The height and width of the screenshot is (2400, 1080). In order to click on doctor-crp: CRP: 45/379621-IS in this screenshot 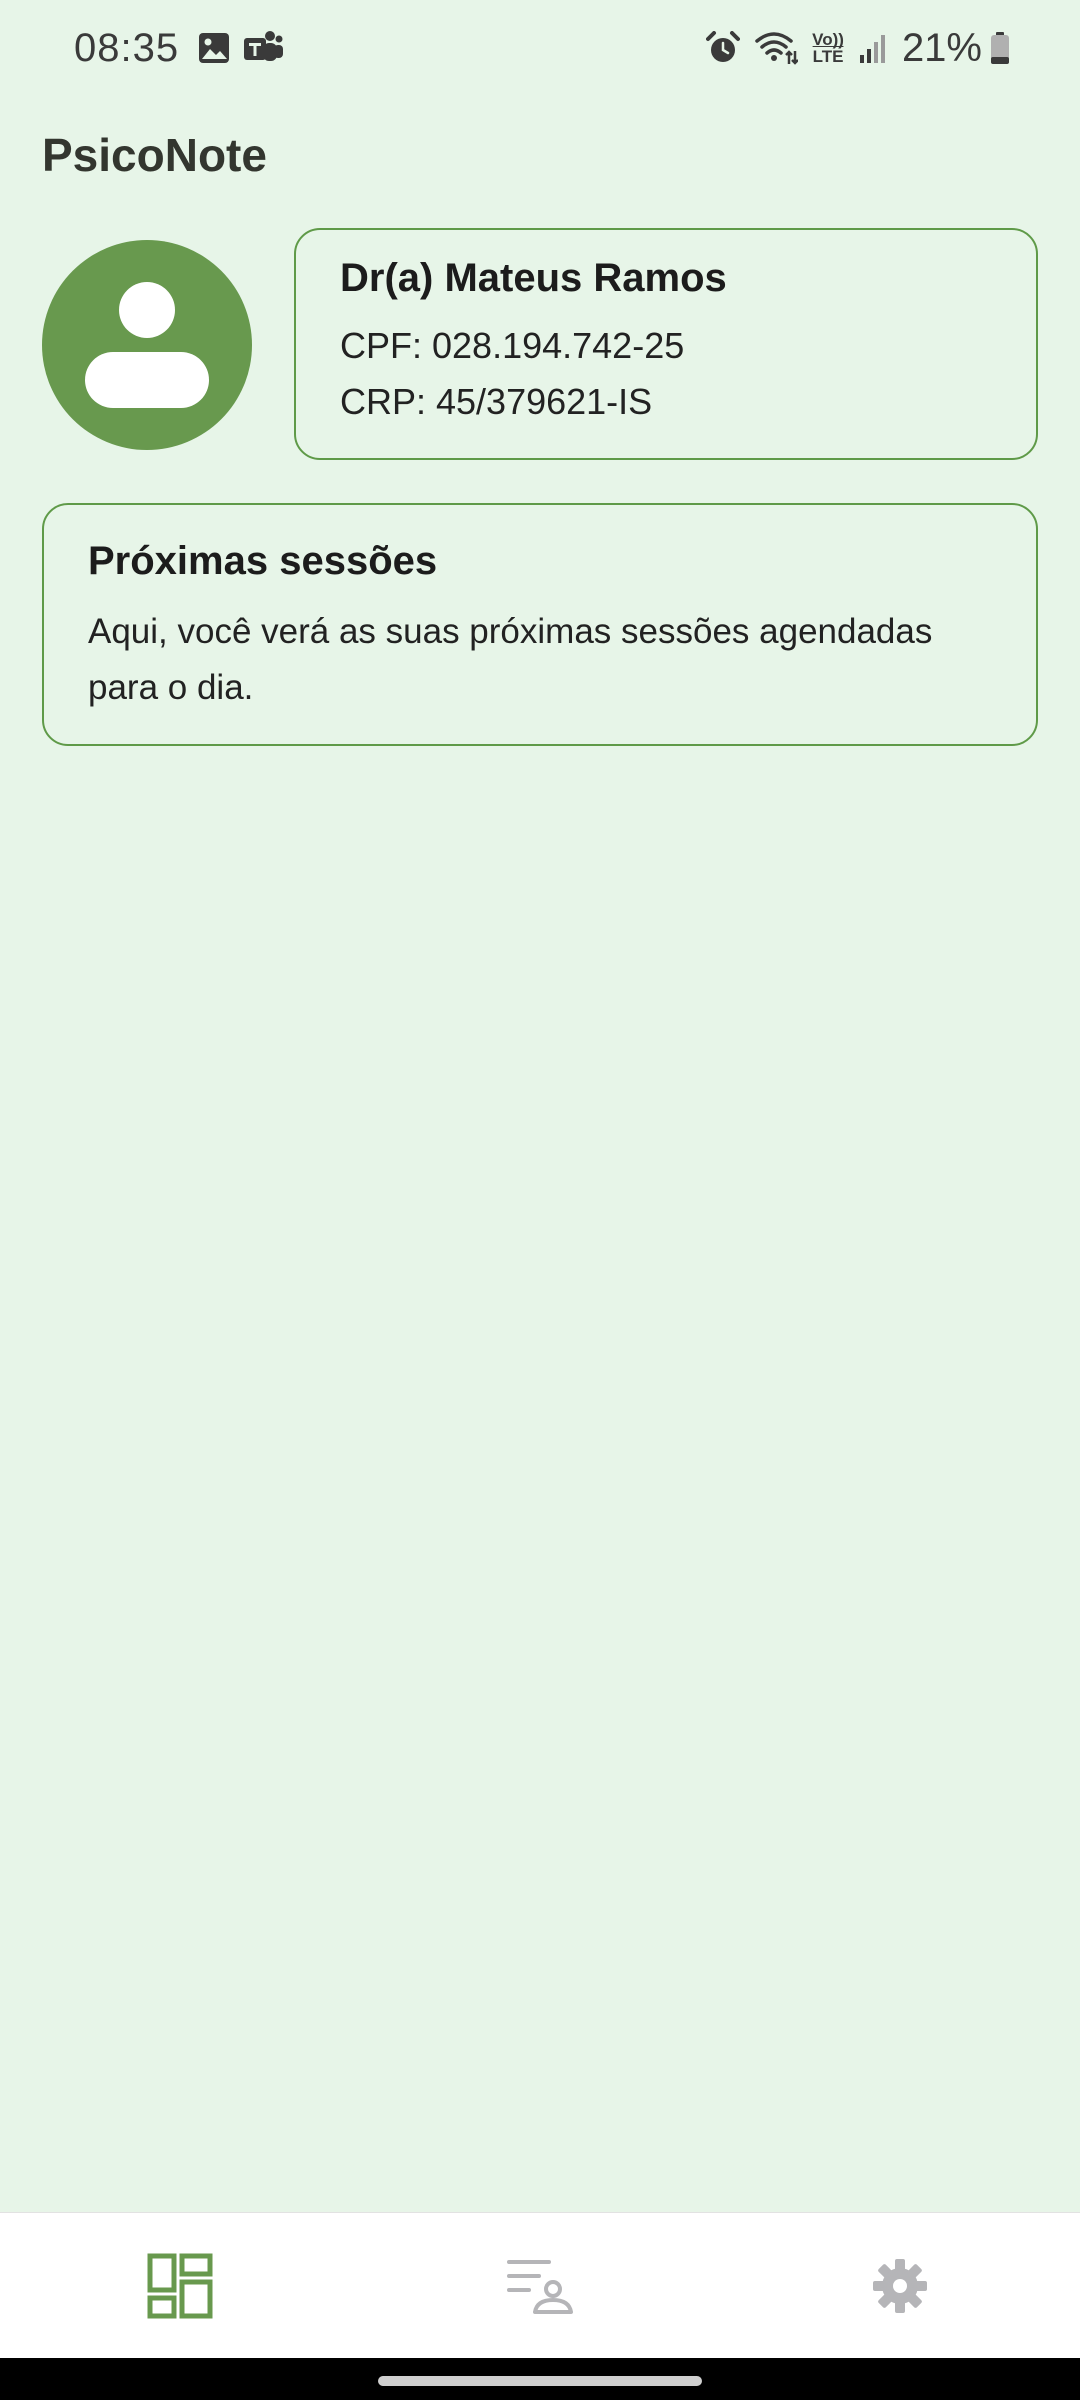, I will do `click(496, 401)`.